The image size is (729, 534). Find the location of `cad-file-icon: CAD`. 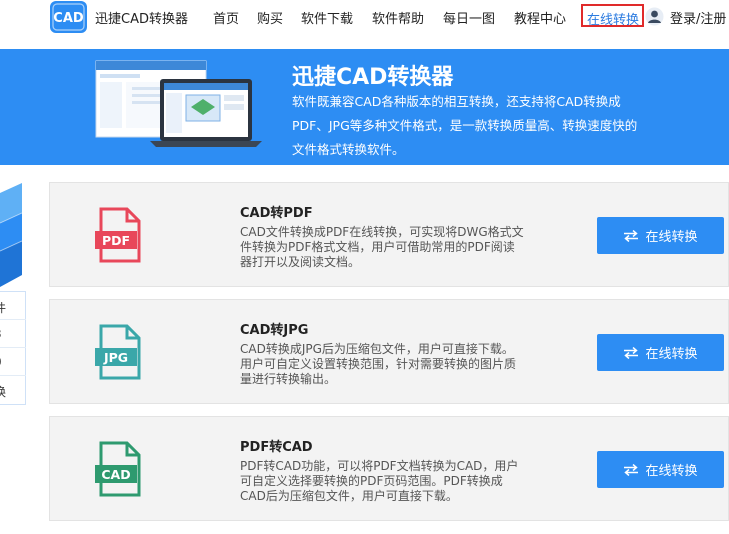

cad-file-icon: CAD is located at coordinates (118, 469).